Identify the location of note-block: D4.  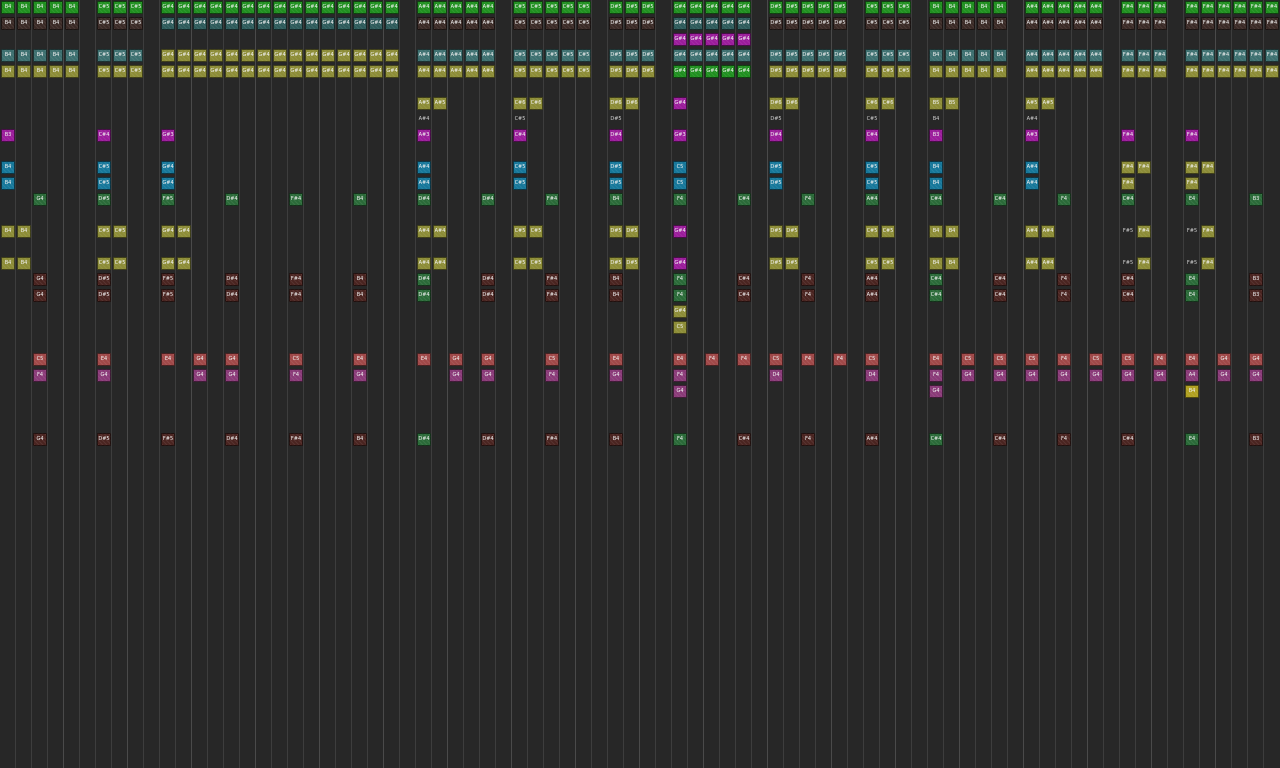
(776, 375).